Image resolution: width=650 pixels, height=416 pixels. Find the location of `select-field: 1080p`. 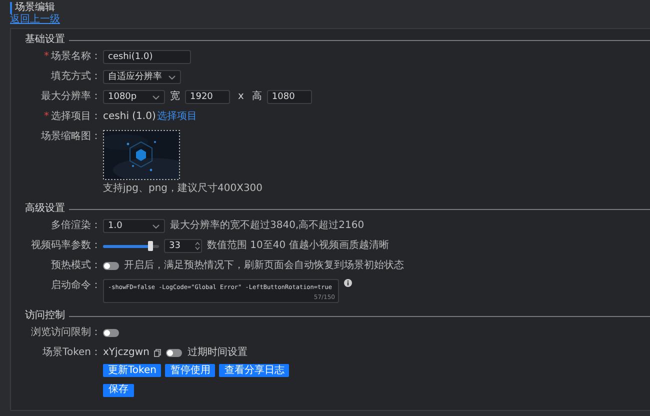

select-field: 1080p is located at coordinates (134, 97).